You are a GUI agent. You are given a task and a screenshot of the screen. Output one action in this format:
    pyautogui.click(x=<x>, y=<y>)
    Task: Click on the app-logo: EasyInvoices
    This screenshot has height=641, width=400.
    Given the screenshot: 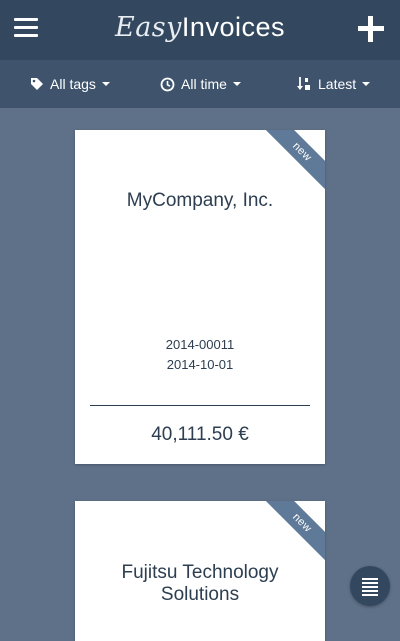 What is the action you would take?
    pyautogui.click(x=200, y=27)
    